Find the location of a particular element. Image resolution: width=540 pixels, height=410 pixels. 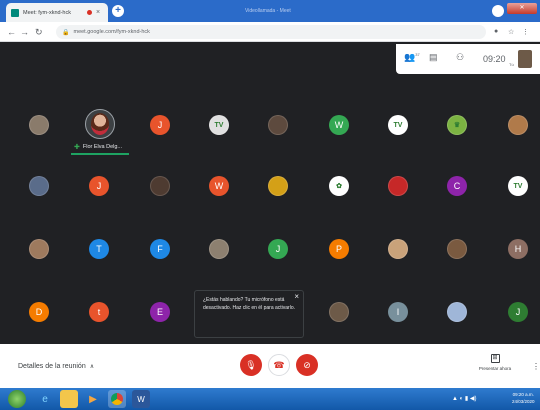

meeting-info-panel: 👥37 ▤ ⚇ 09:20 Tú is located at coordinates (468, 59).